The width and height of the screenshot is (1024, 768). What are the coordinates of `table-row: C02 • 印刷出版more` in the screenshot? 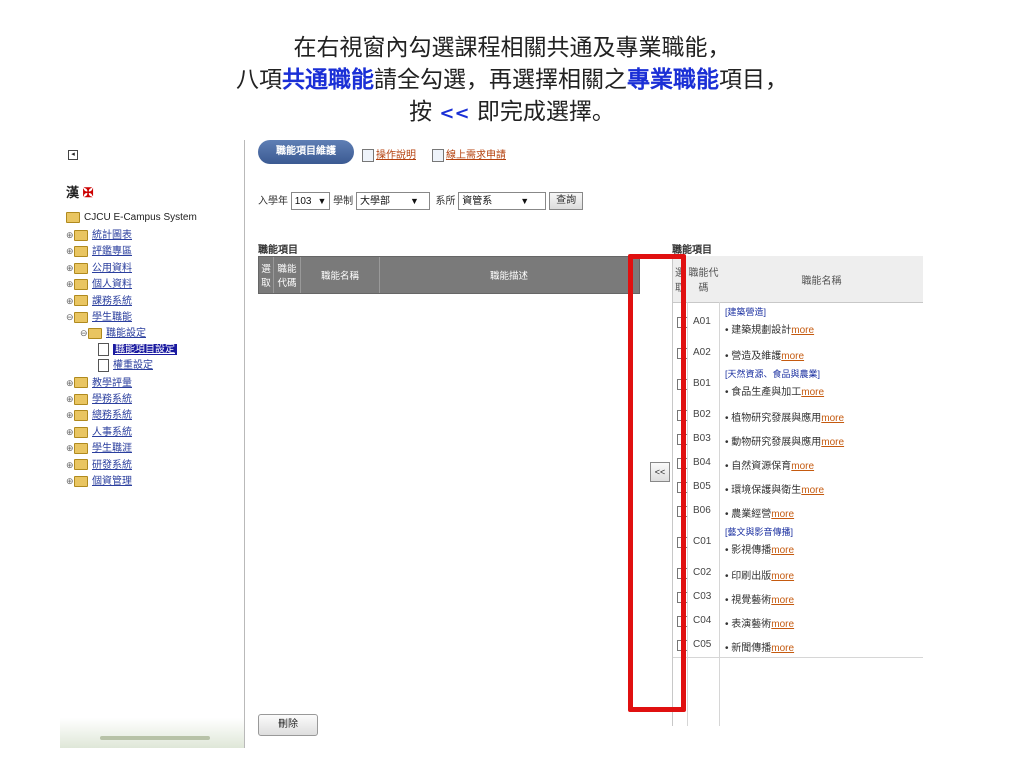 It's located at (798, 573).